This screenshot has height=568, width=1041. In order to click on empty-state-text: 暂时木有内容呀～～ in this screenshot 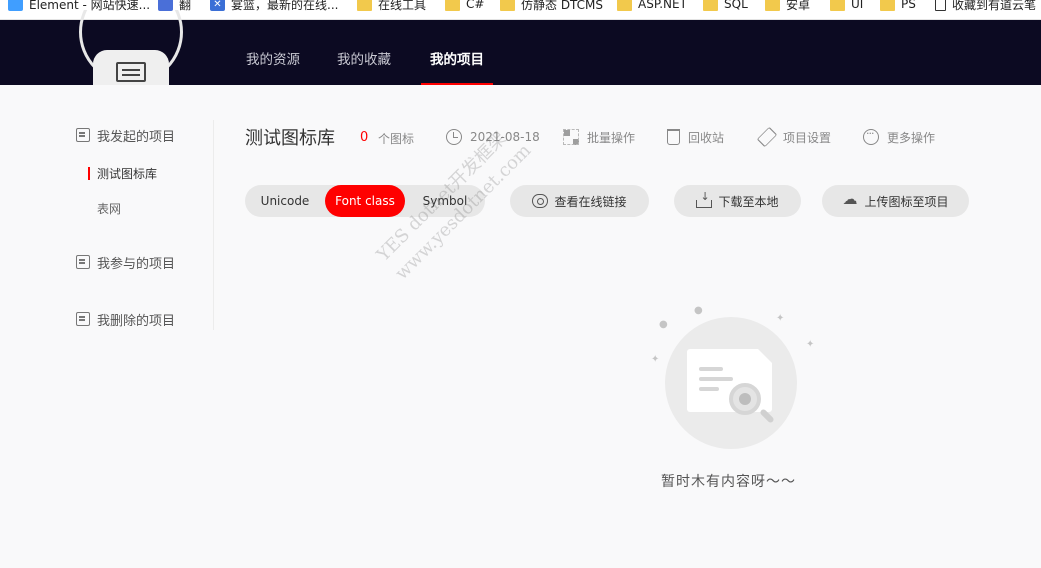, I will do `click(728, 482)`.